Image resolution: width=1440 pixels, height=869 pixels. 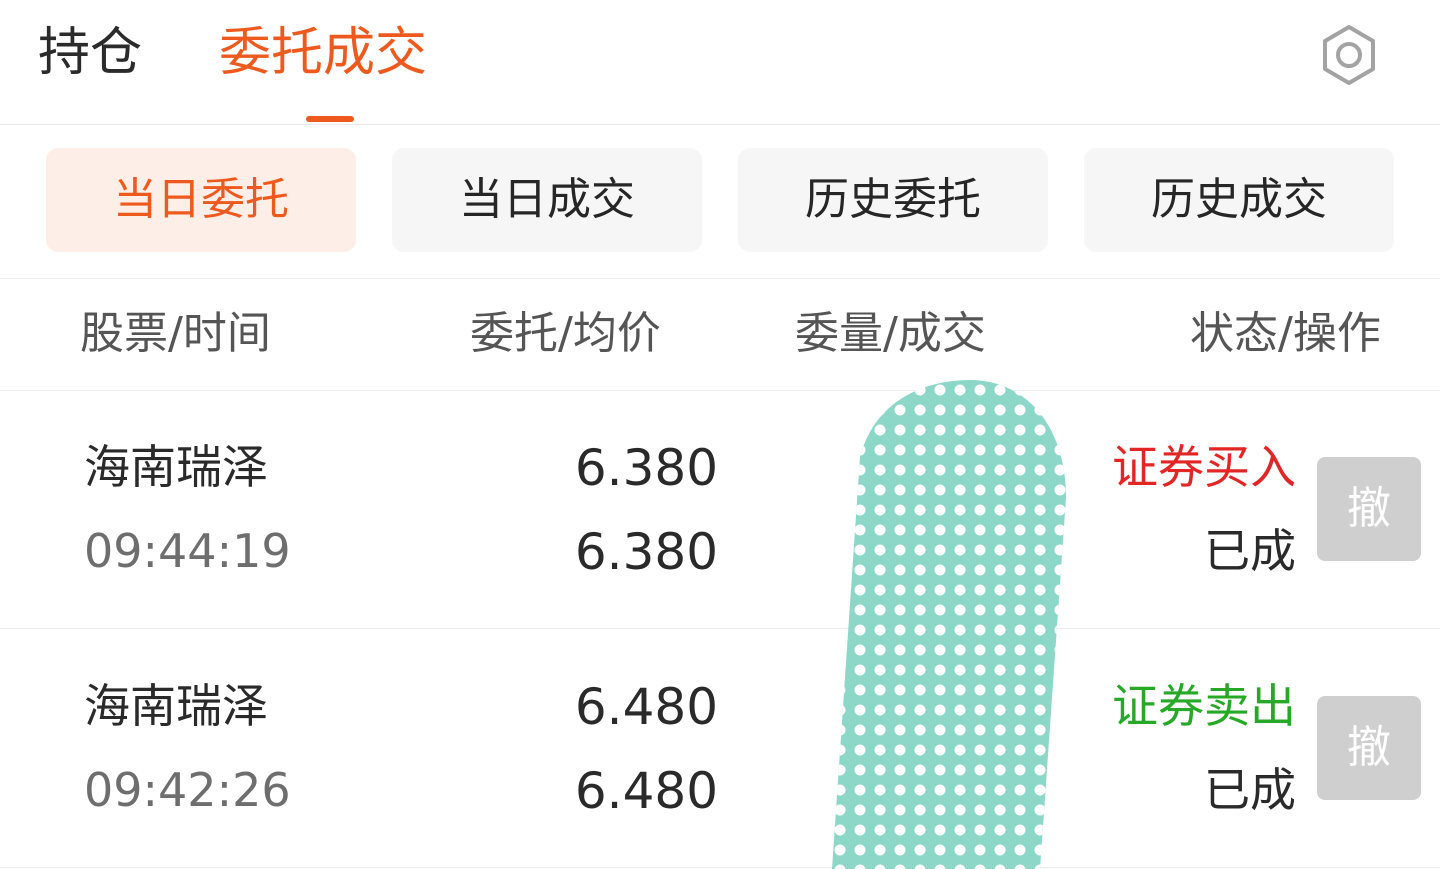 What do you see at coordinates (1204, 706) in the screenshot?
I see `order-type-sell: 证券卖出` at bounding box center [1204, 706].